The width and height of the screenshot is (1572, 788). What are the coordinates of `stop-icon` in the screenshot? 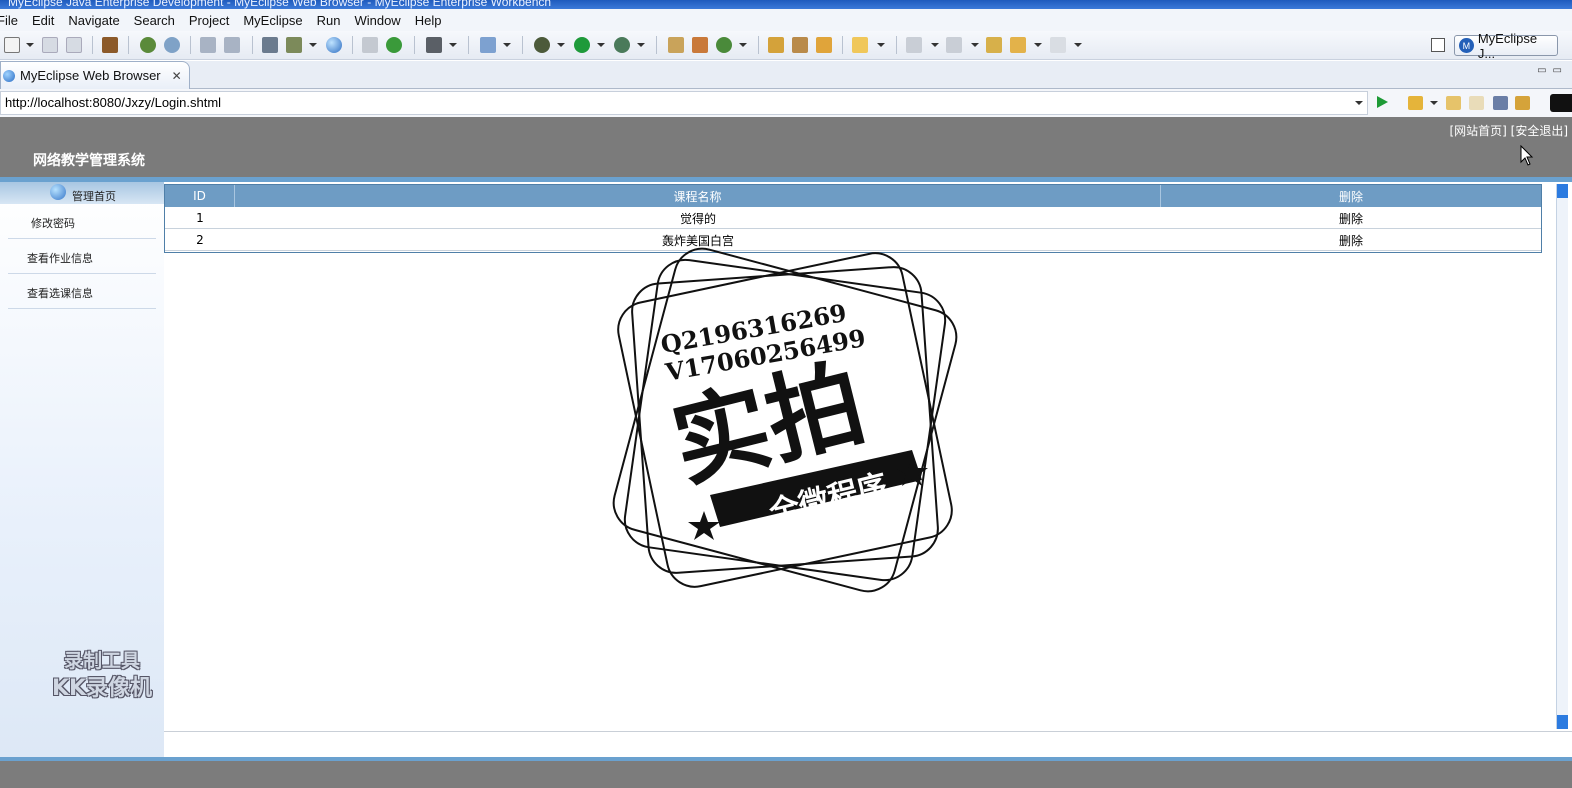 It's located at (1500, 103).